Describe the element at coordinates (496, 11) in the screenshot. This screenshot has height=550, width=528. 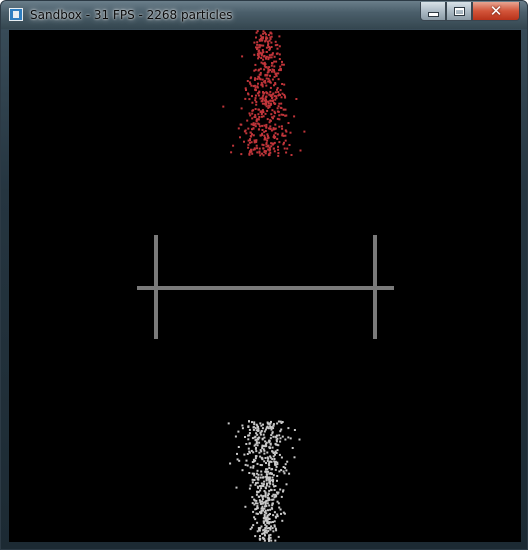
I see `close-button: ✕` at that location.